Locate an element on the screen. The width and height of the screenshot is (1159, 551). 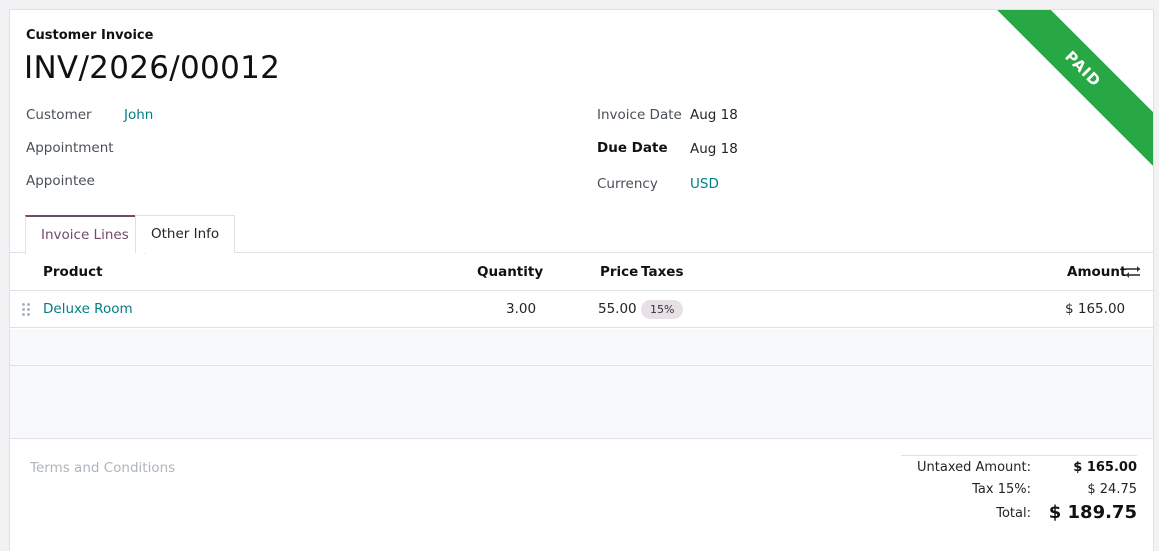
appointee-label: Appointee is located at coordinates (60, 181).